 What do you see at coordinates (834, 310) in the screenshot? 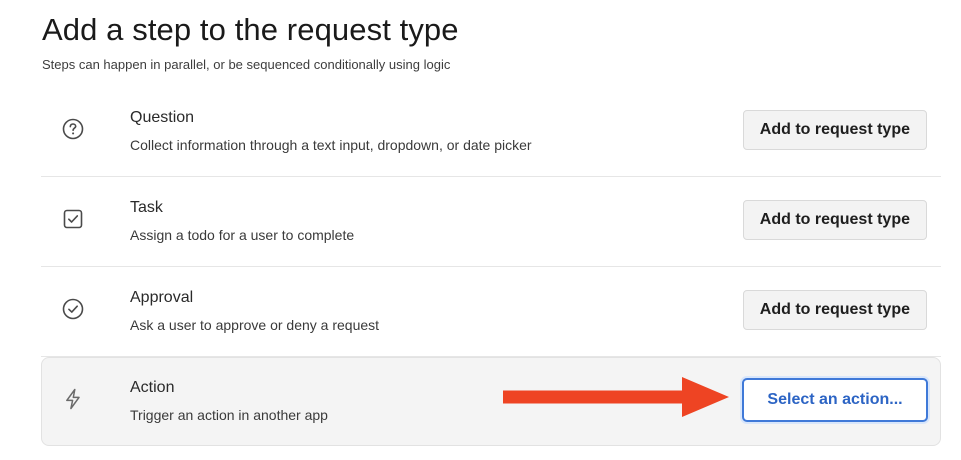
I see `add-approval-button: Add to request type` at bounding box center [834, 310].